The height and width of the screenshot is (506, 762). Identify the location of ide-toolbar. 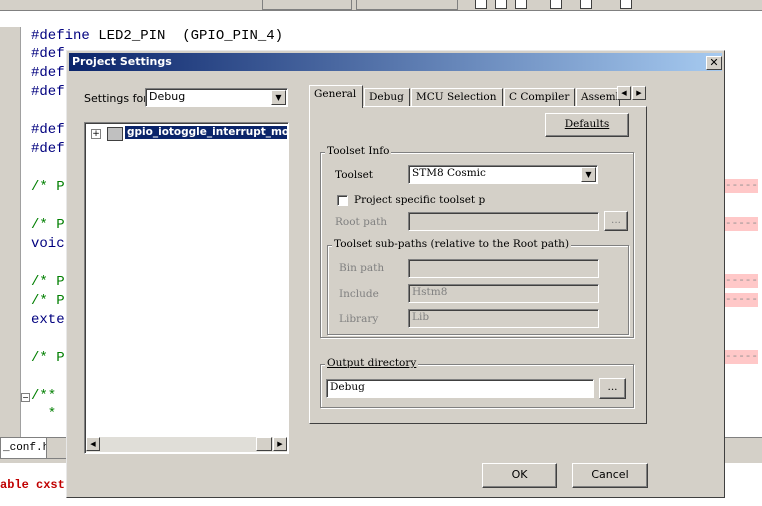
(381, 5).